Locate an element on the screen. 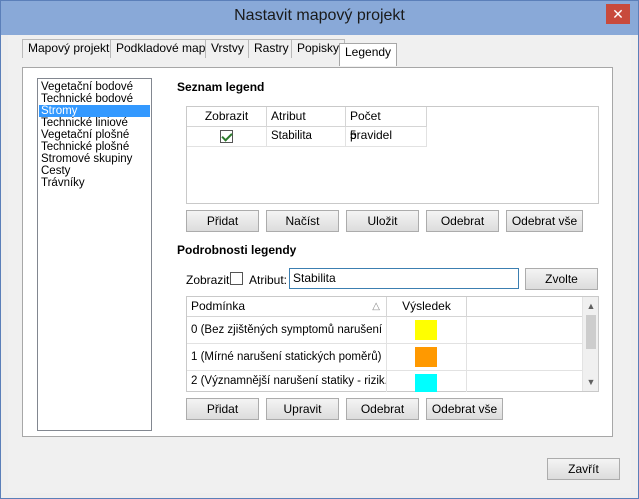 The image size is (639, 499). scroll-thumb is located at coordinates (591, 332).